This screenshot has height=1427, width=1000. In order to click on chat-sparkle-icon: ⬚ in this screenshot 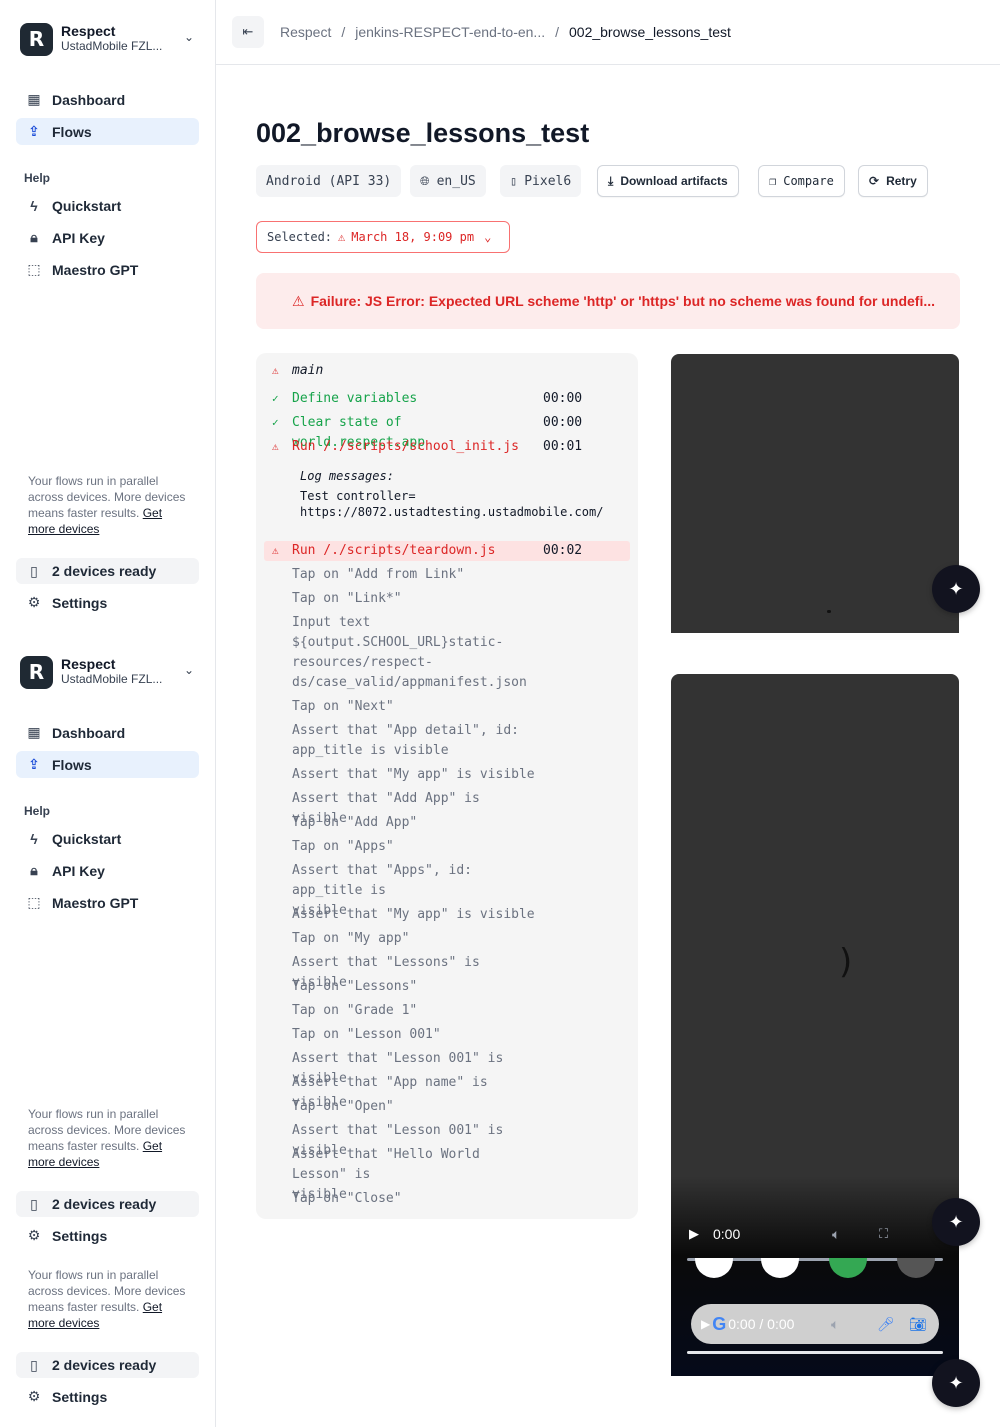, I will do `click(34, 902)`.